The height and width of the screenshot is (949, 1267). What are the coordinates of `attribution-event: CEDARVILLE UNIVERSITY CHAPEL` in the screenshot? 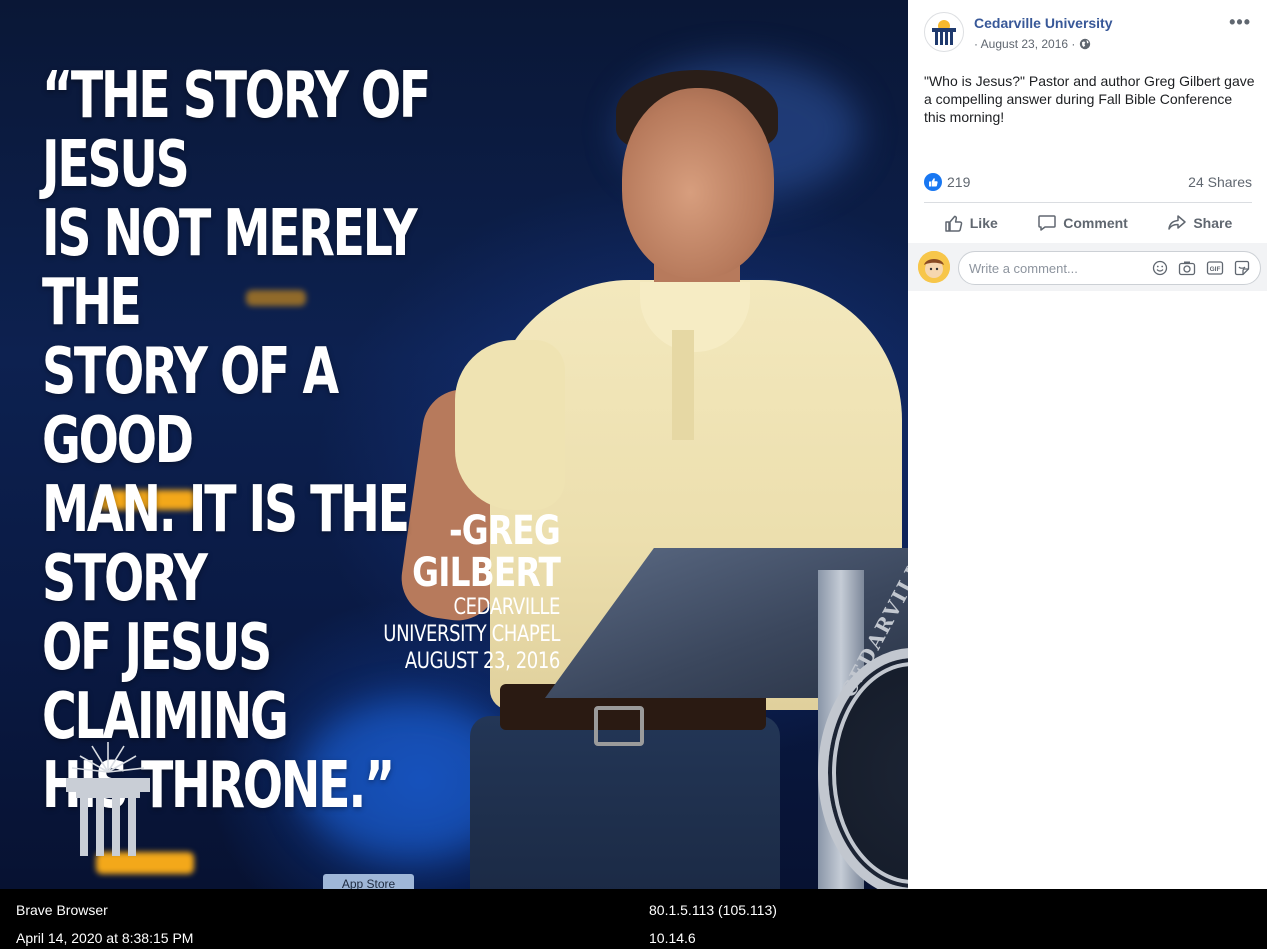 It's located at (471, 621).